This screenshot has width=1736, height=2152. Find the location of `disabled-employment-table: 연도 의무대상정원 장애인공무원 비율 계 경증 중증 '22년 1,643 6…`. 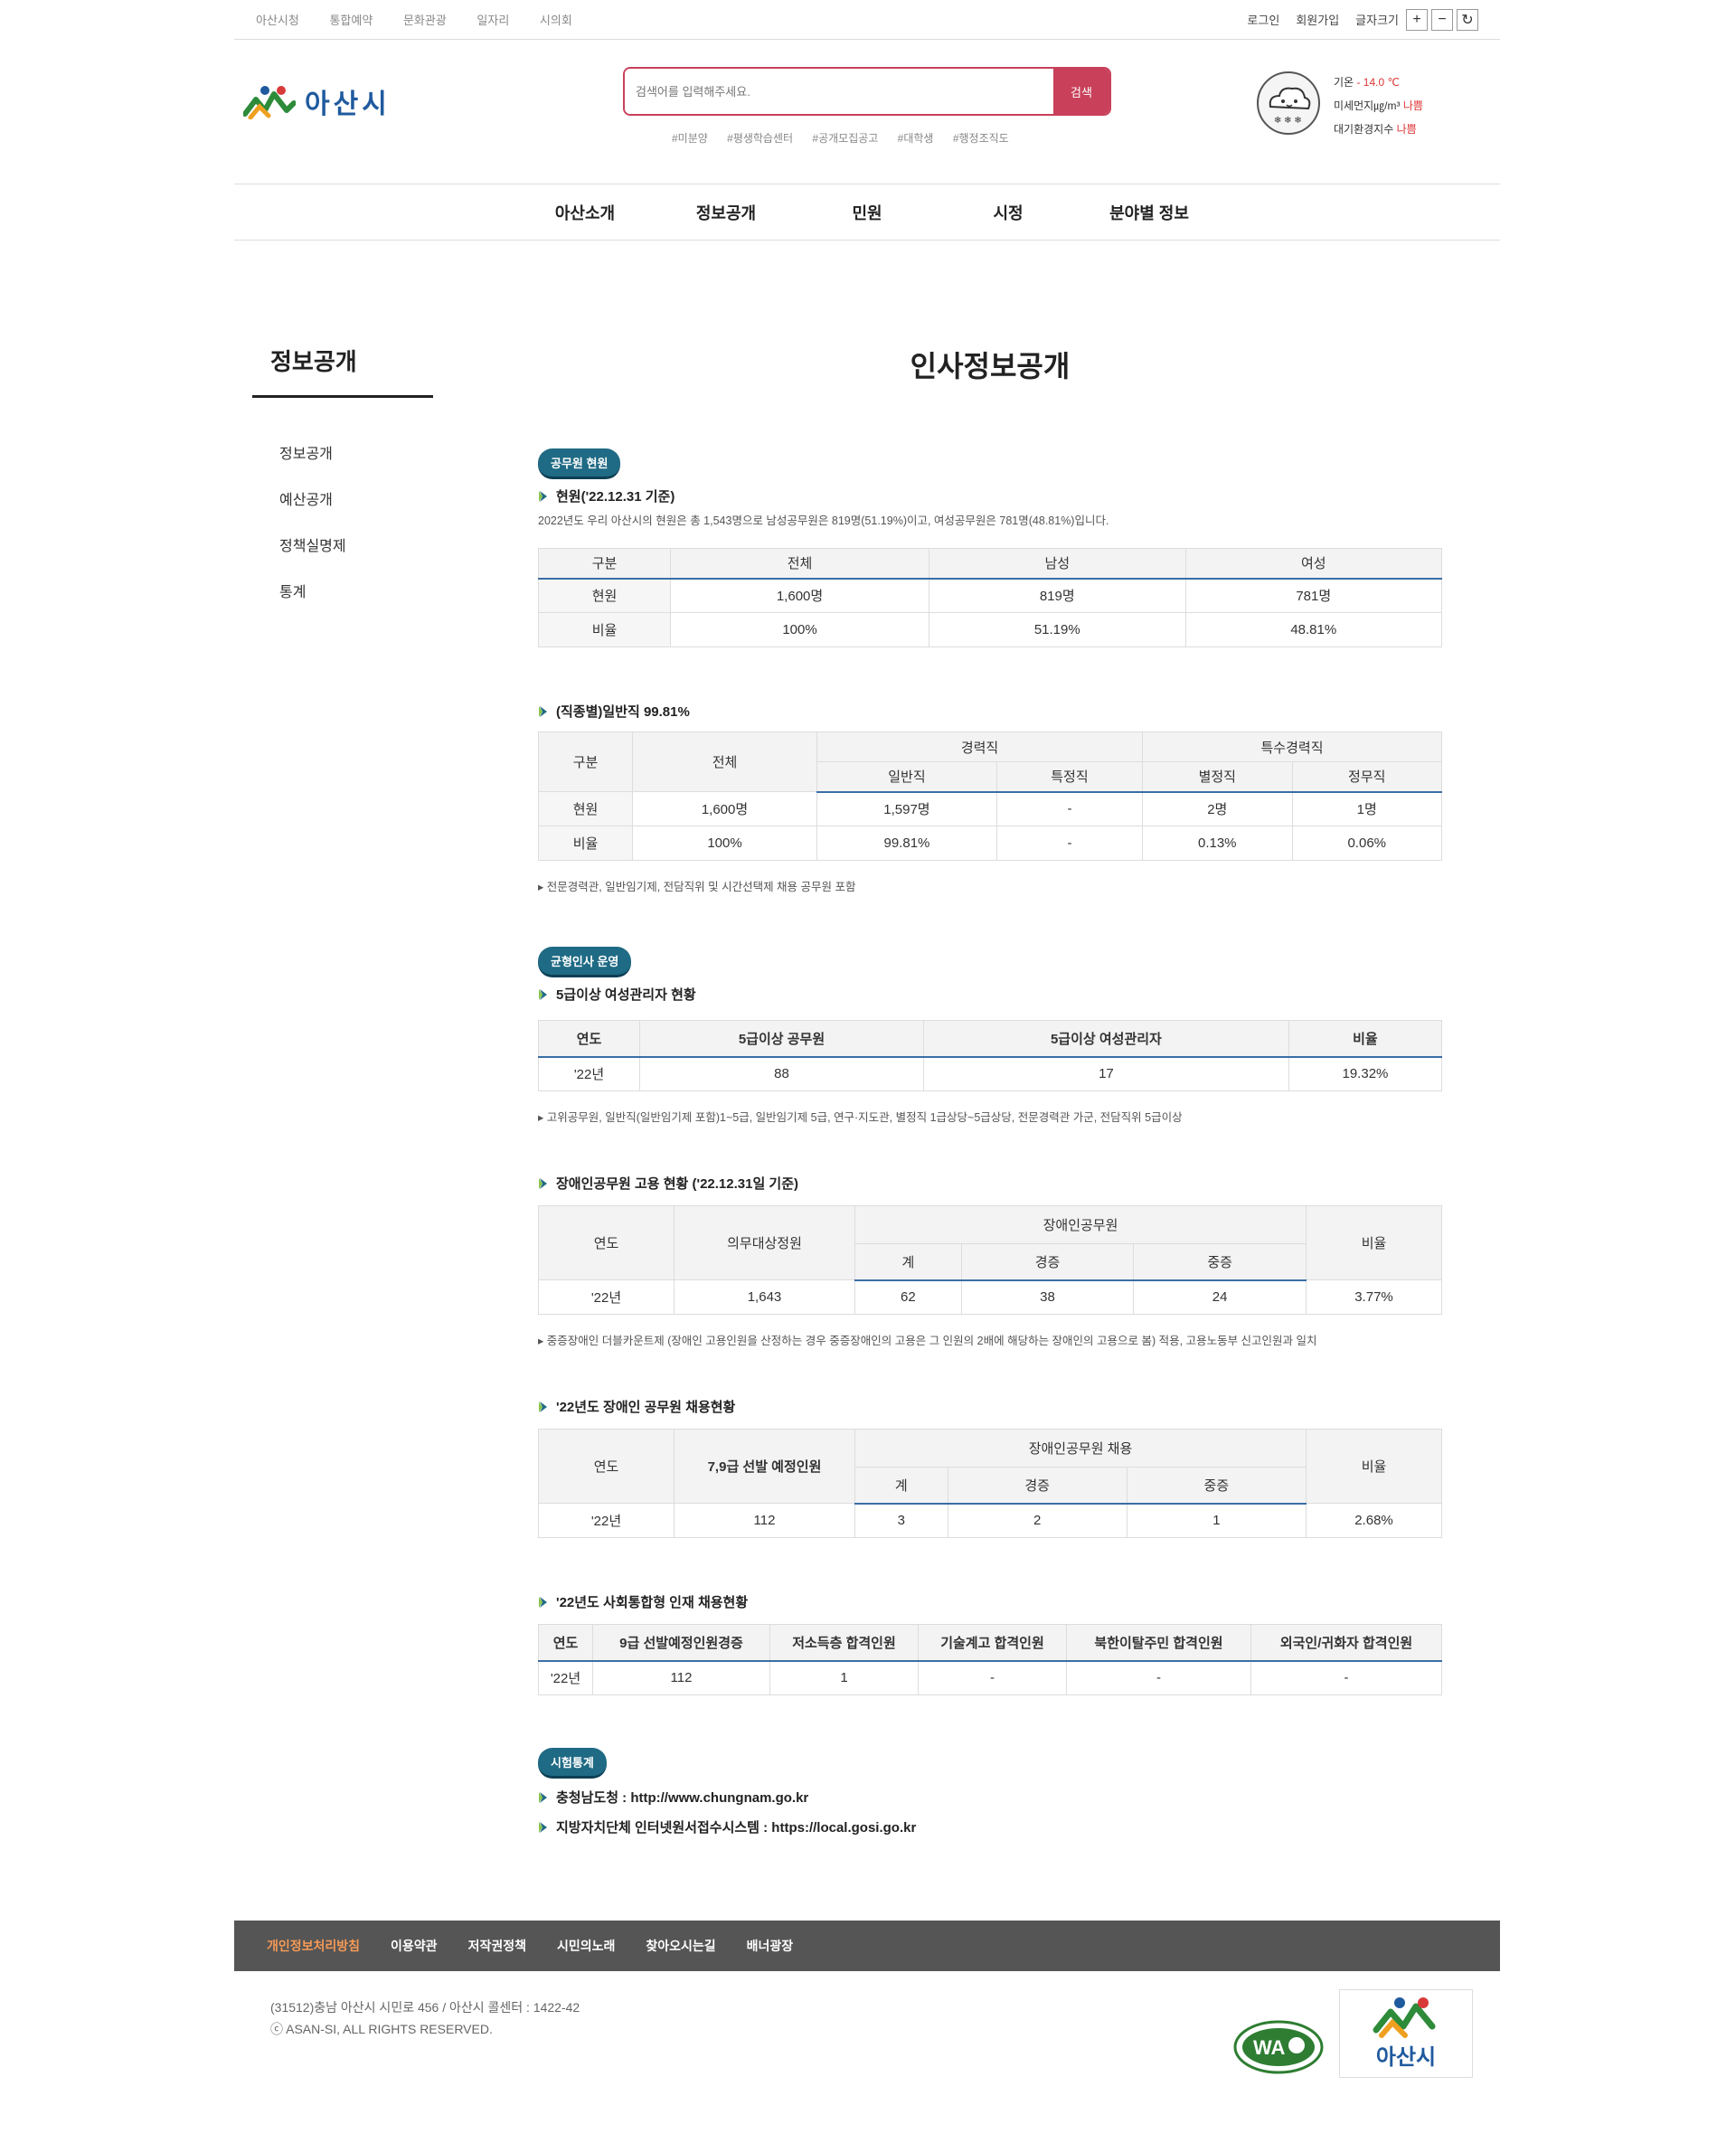

disabled-employment-table: 연도 의무대상정원 장애인공무원 비율 계 경증 중증 '22년 1,643 6… is located at coordinates (990, 1260).